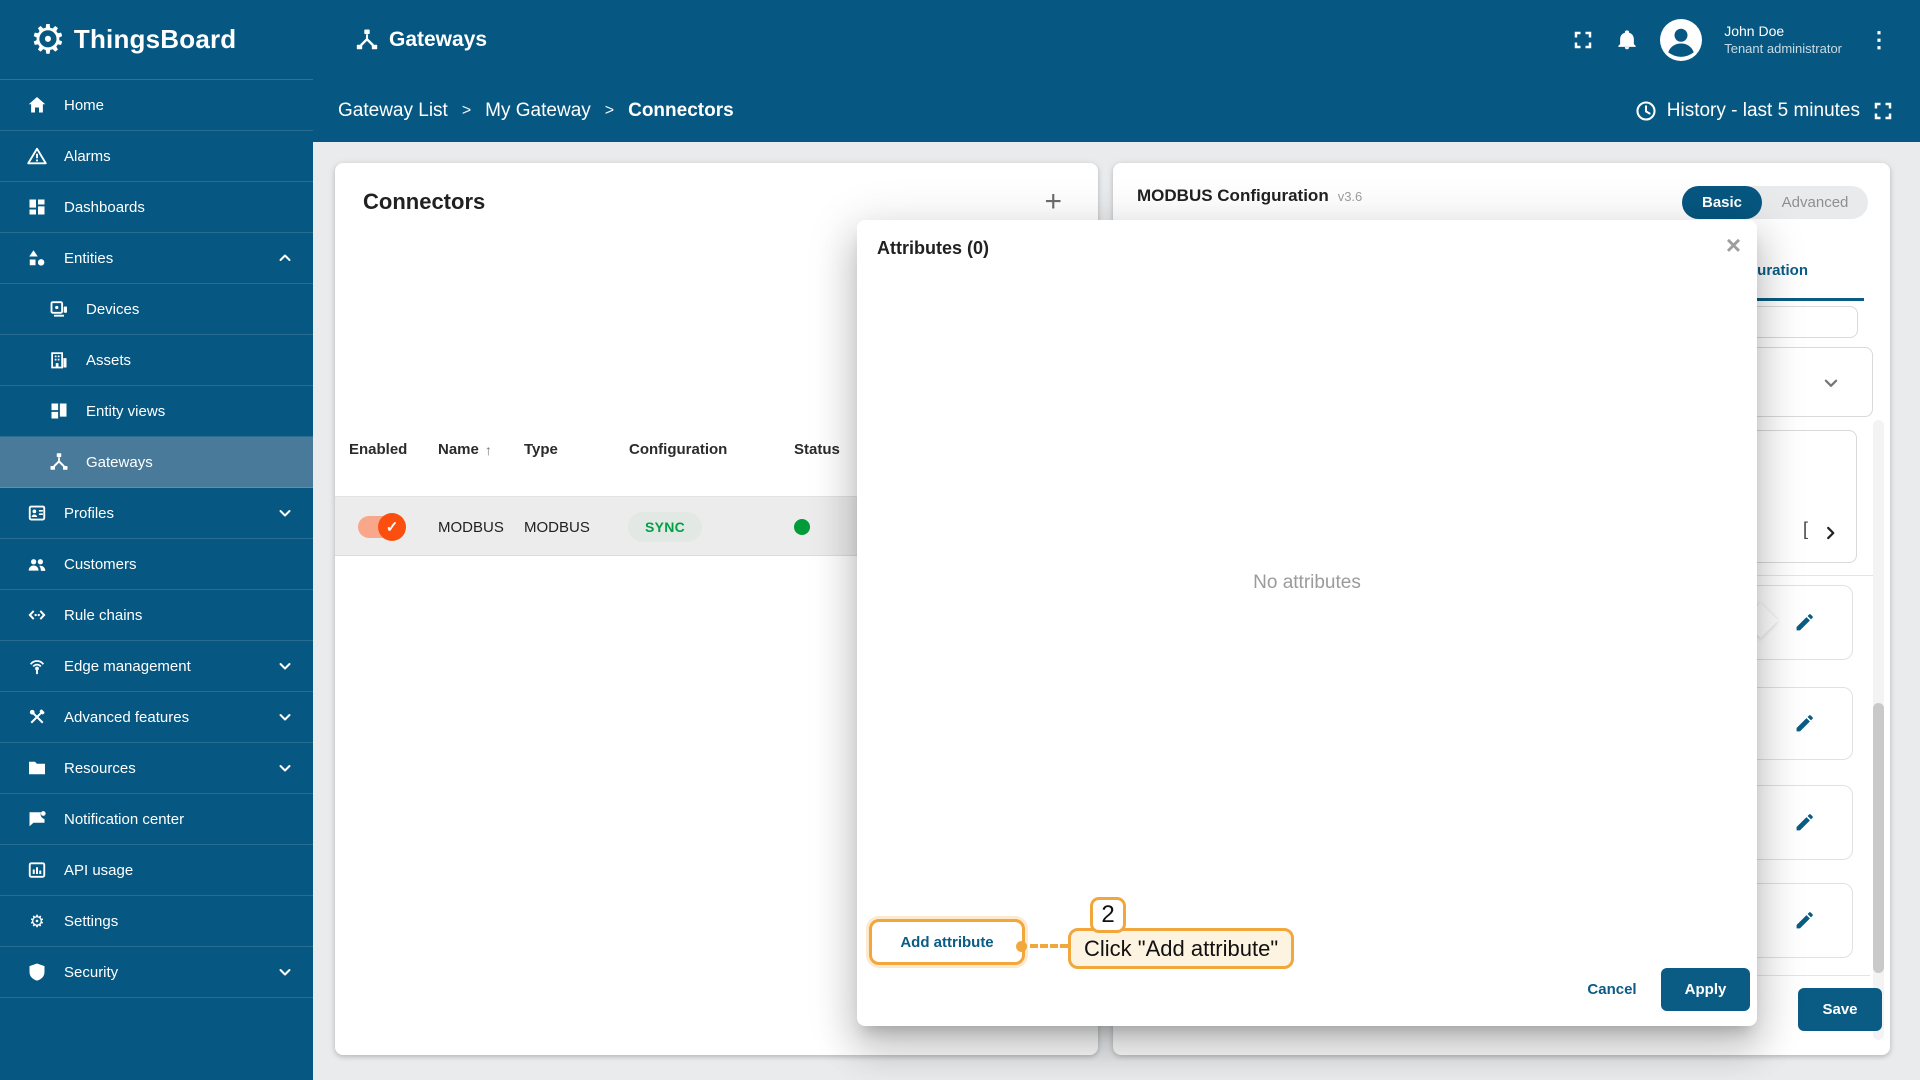 The height and width of the screenshot is (1080, 1920). What do you see at coordinates (488, 449) in the screenshot?
I see `sort-ascending-icon: ↑` at bounding box center [488, 449].